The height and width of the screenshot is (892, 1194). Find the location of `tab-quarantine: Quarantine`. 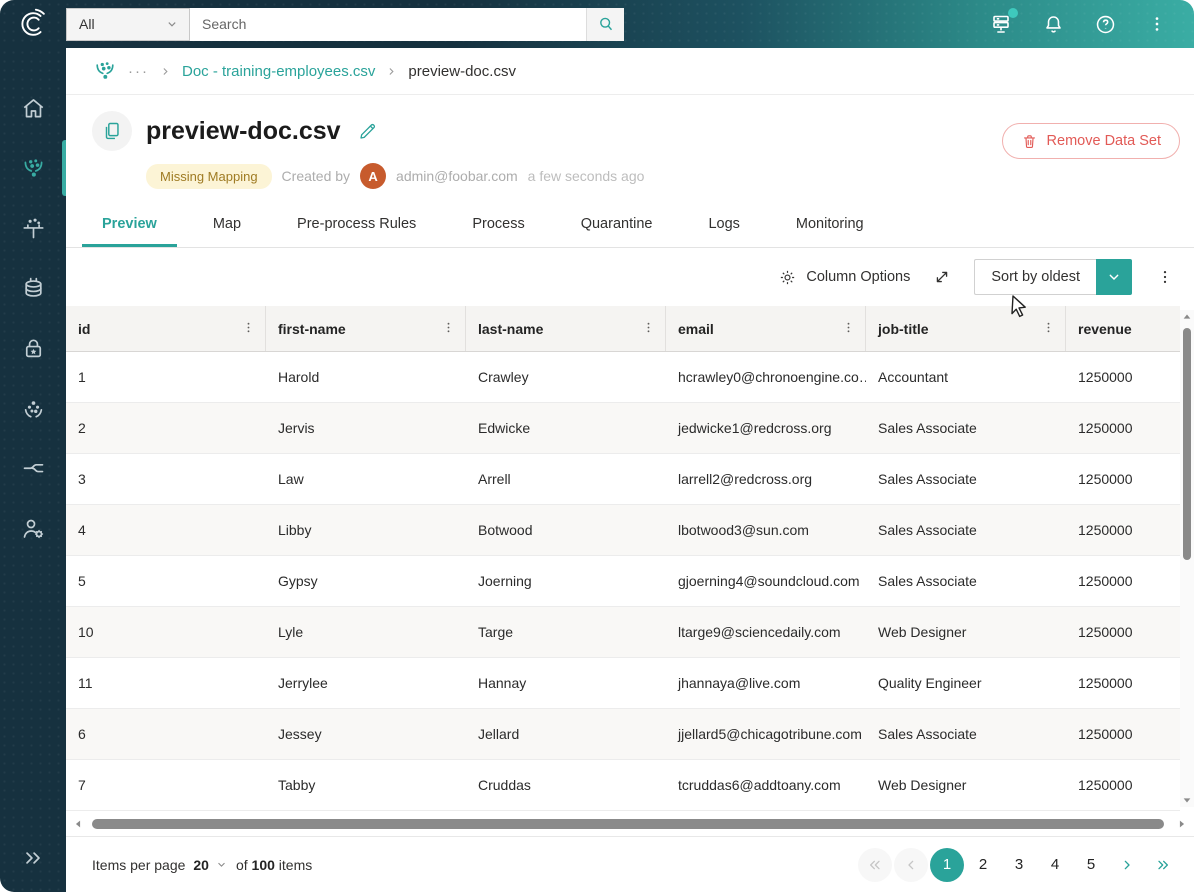

tab-quarantine: Quarantine is located at coordinates (617, 223).